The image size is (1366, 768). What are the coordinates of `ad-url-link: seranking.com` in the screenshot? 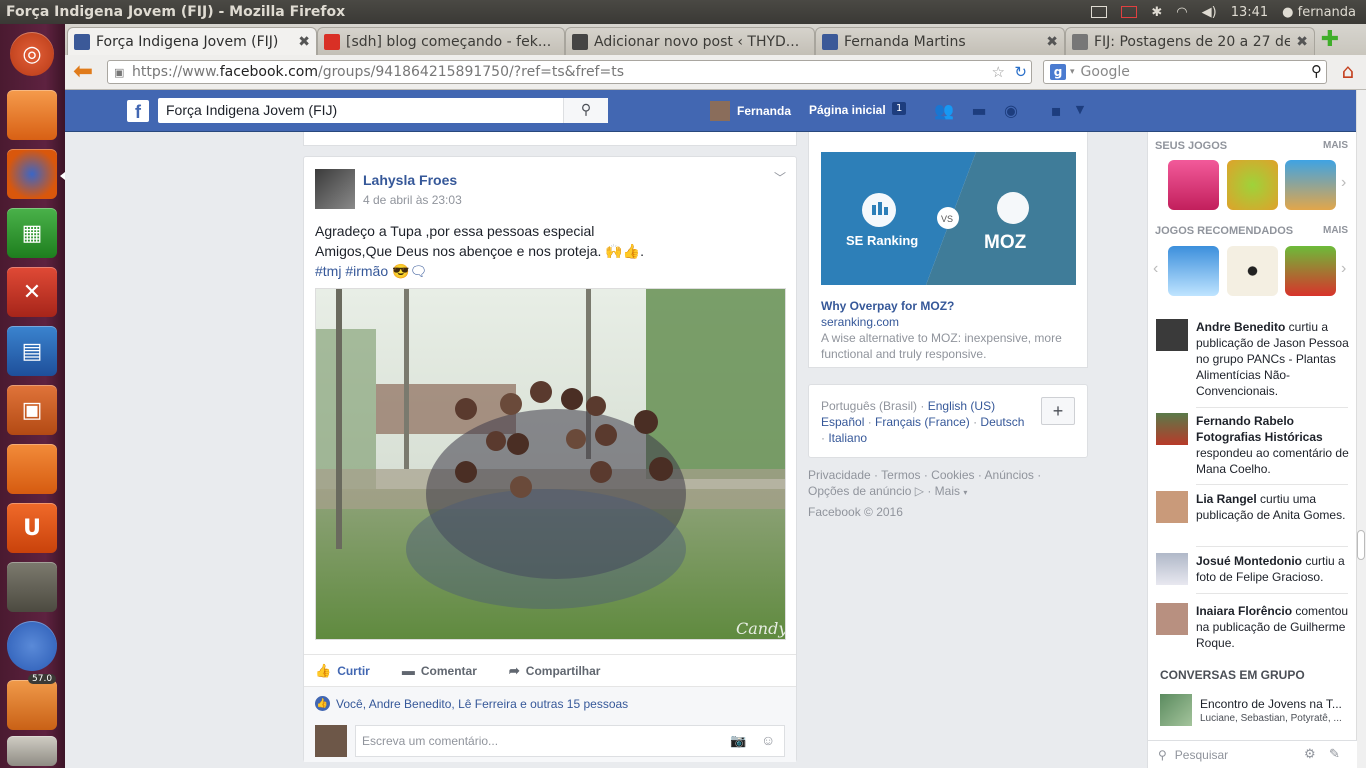 It's located at (860, 322).